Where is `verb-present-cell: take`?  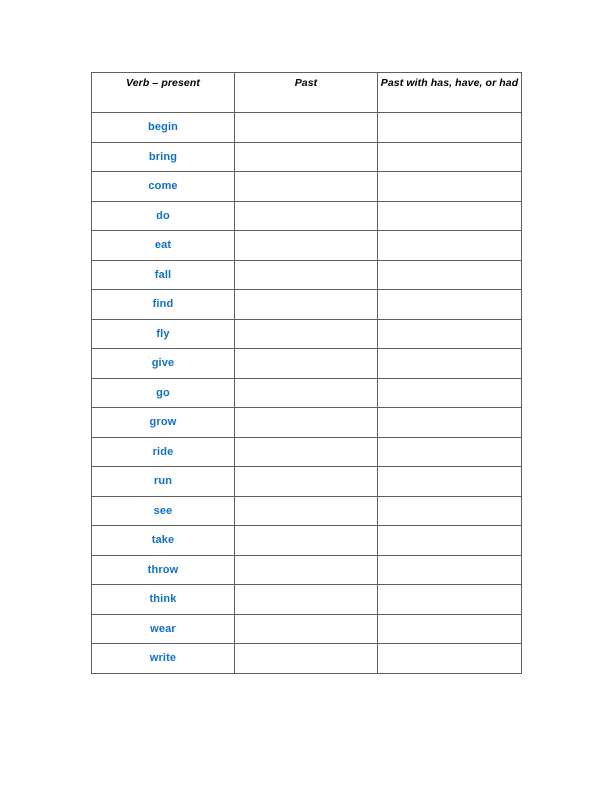 verb-present-cell: take is located at coordinates (163, 540).